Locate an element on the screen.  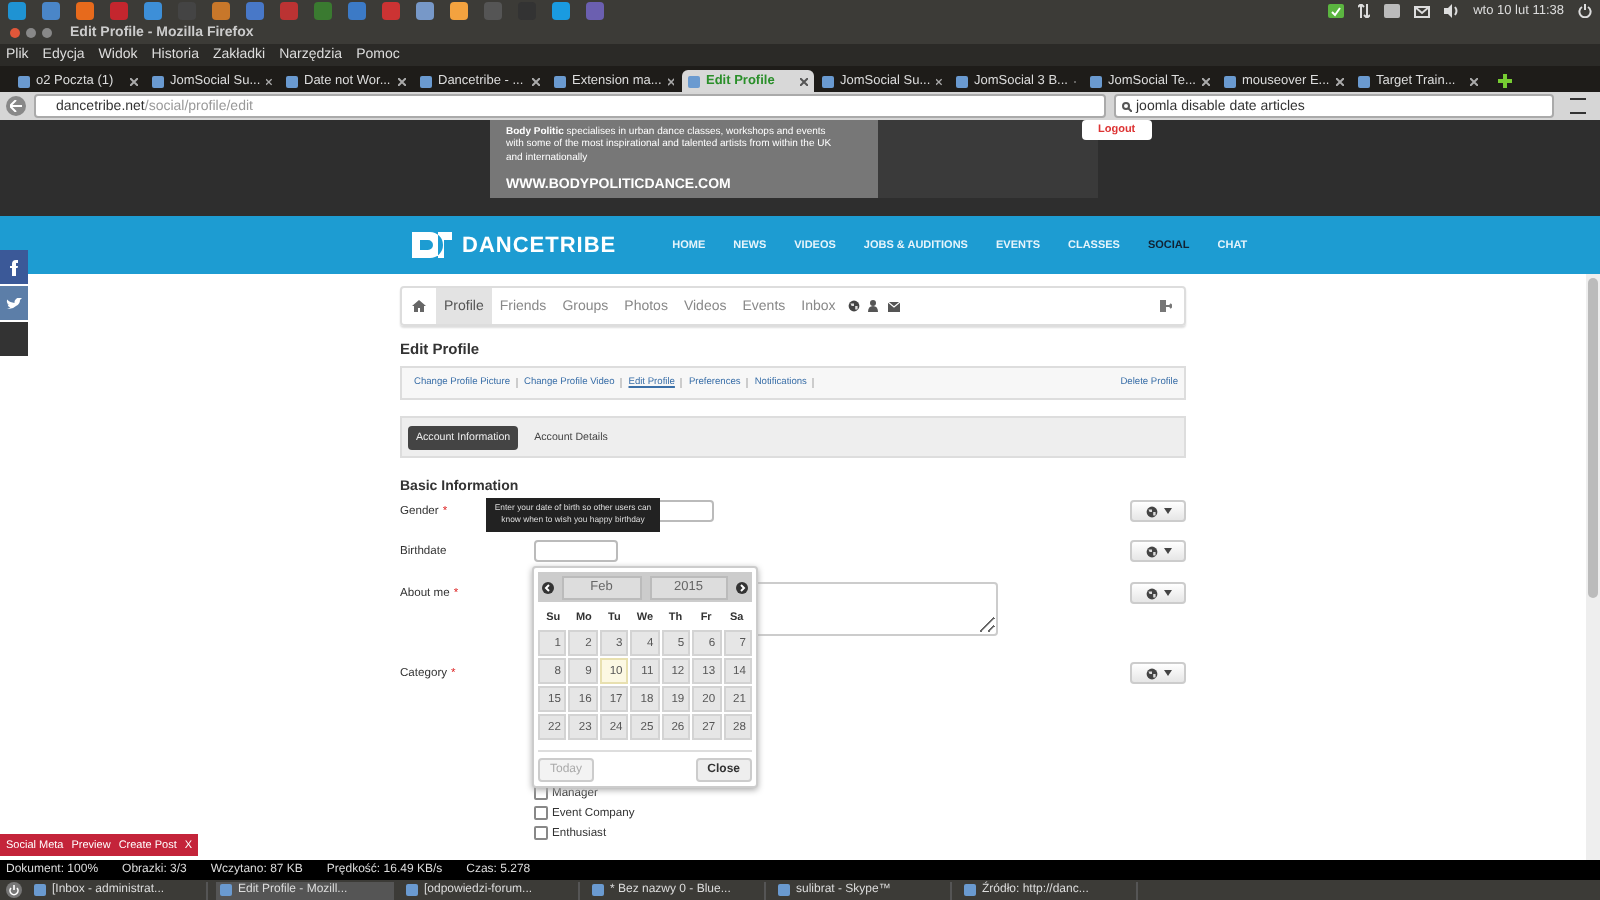
check-icon is located at coordinates (1335, 11).